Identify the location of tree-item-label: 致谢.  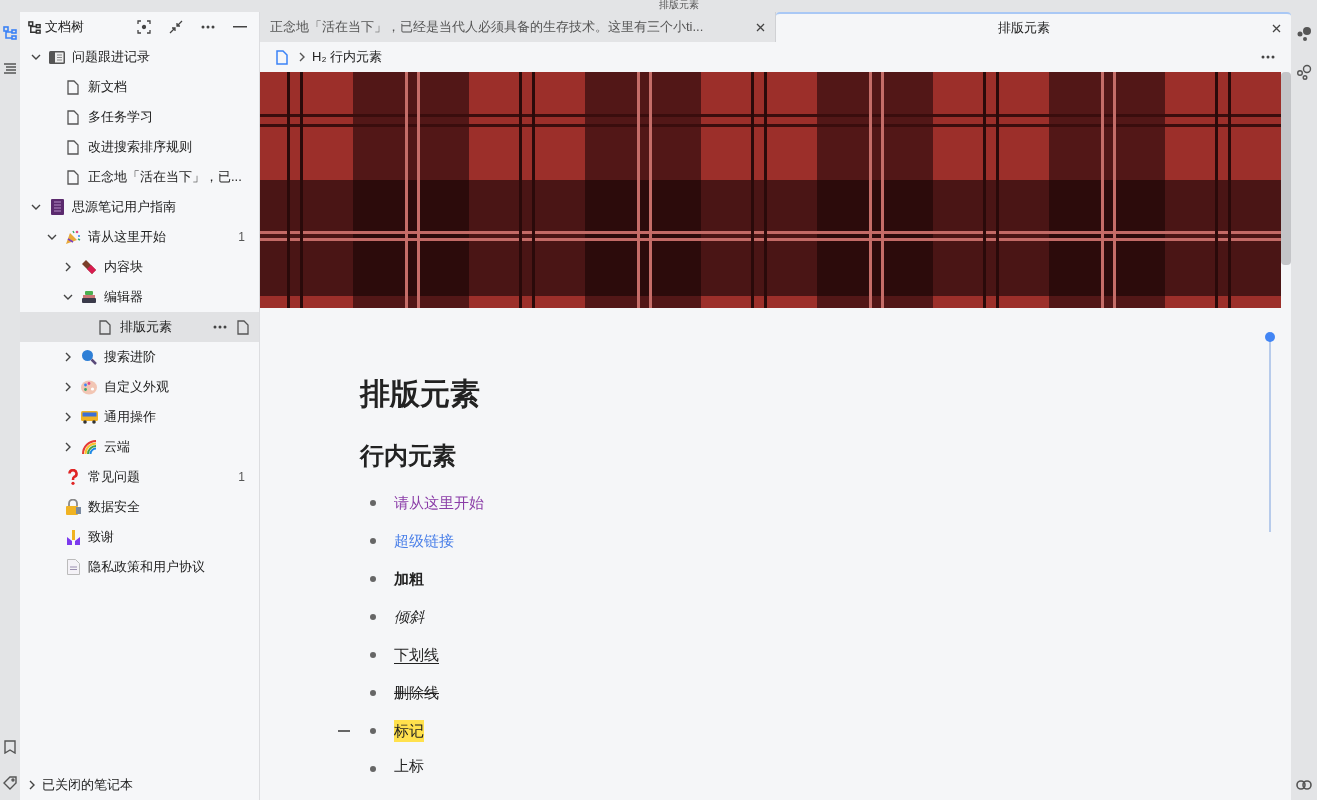
(101, 537).